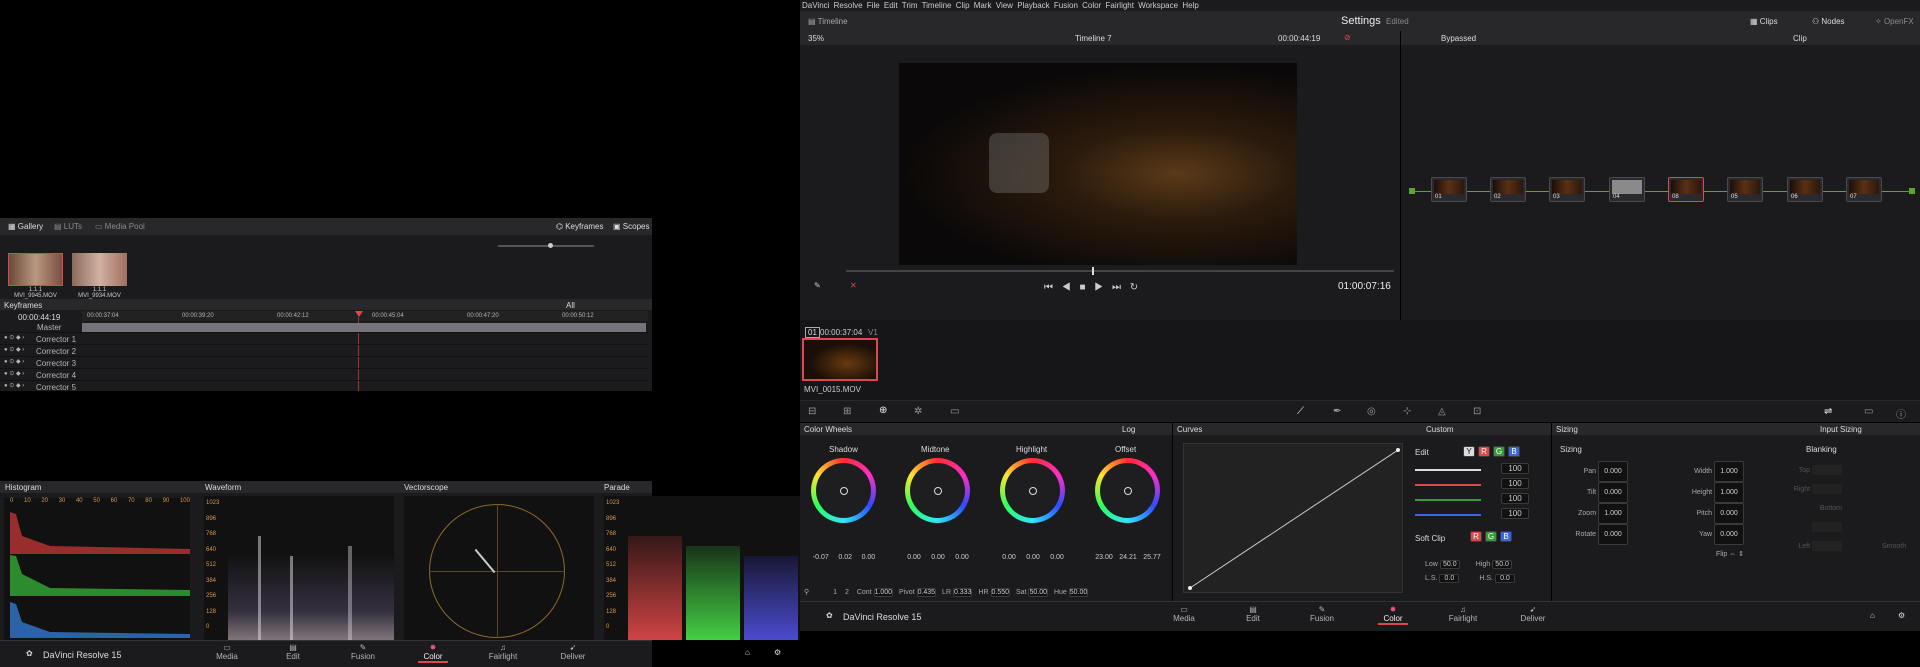 Image resolution: width=1920 pixels, height=667 pixels. Describe the element at coordinates (1091, 5) in the screenshot. I see `menu-color: Color` at that location.